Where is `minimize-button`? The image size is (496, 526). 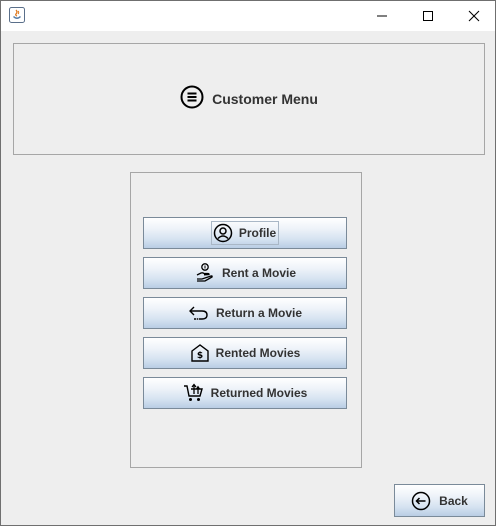 minimize-button is located at coordinates (382, 16).